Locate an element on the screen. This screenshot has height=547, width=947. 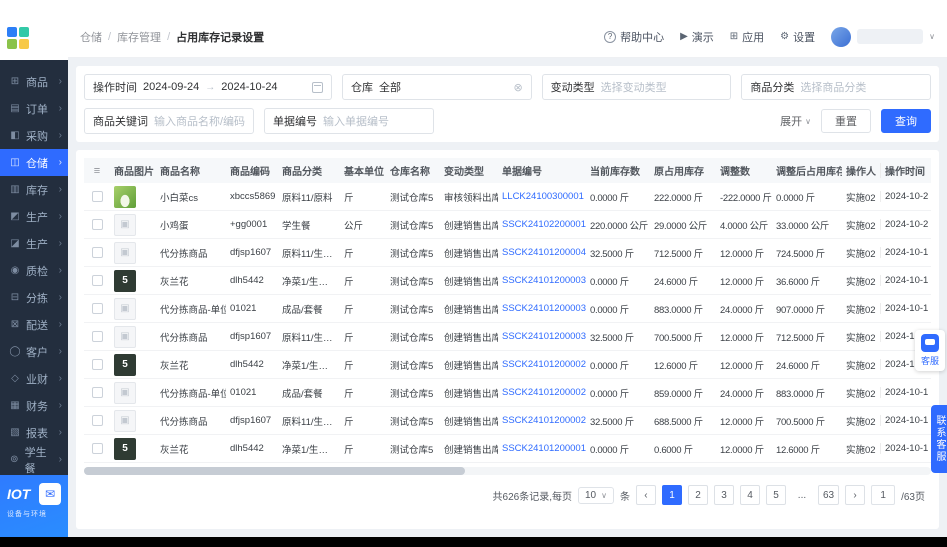
sidebar-item-finance: ▦ 财务 › is located at coordinates (34, 405).